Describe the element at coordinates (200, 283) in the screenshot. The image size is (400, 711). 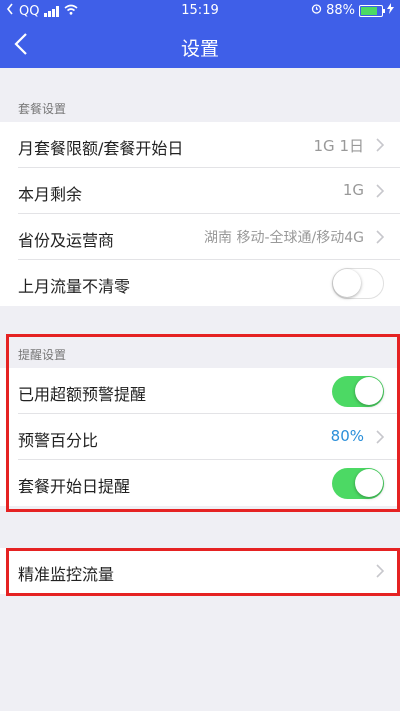
I see `carryover-row: 上月流量不清零` at that location.